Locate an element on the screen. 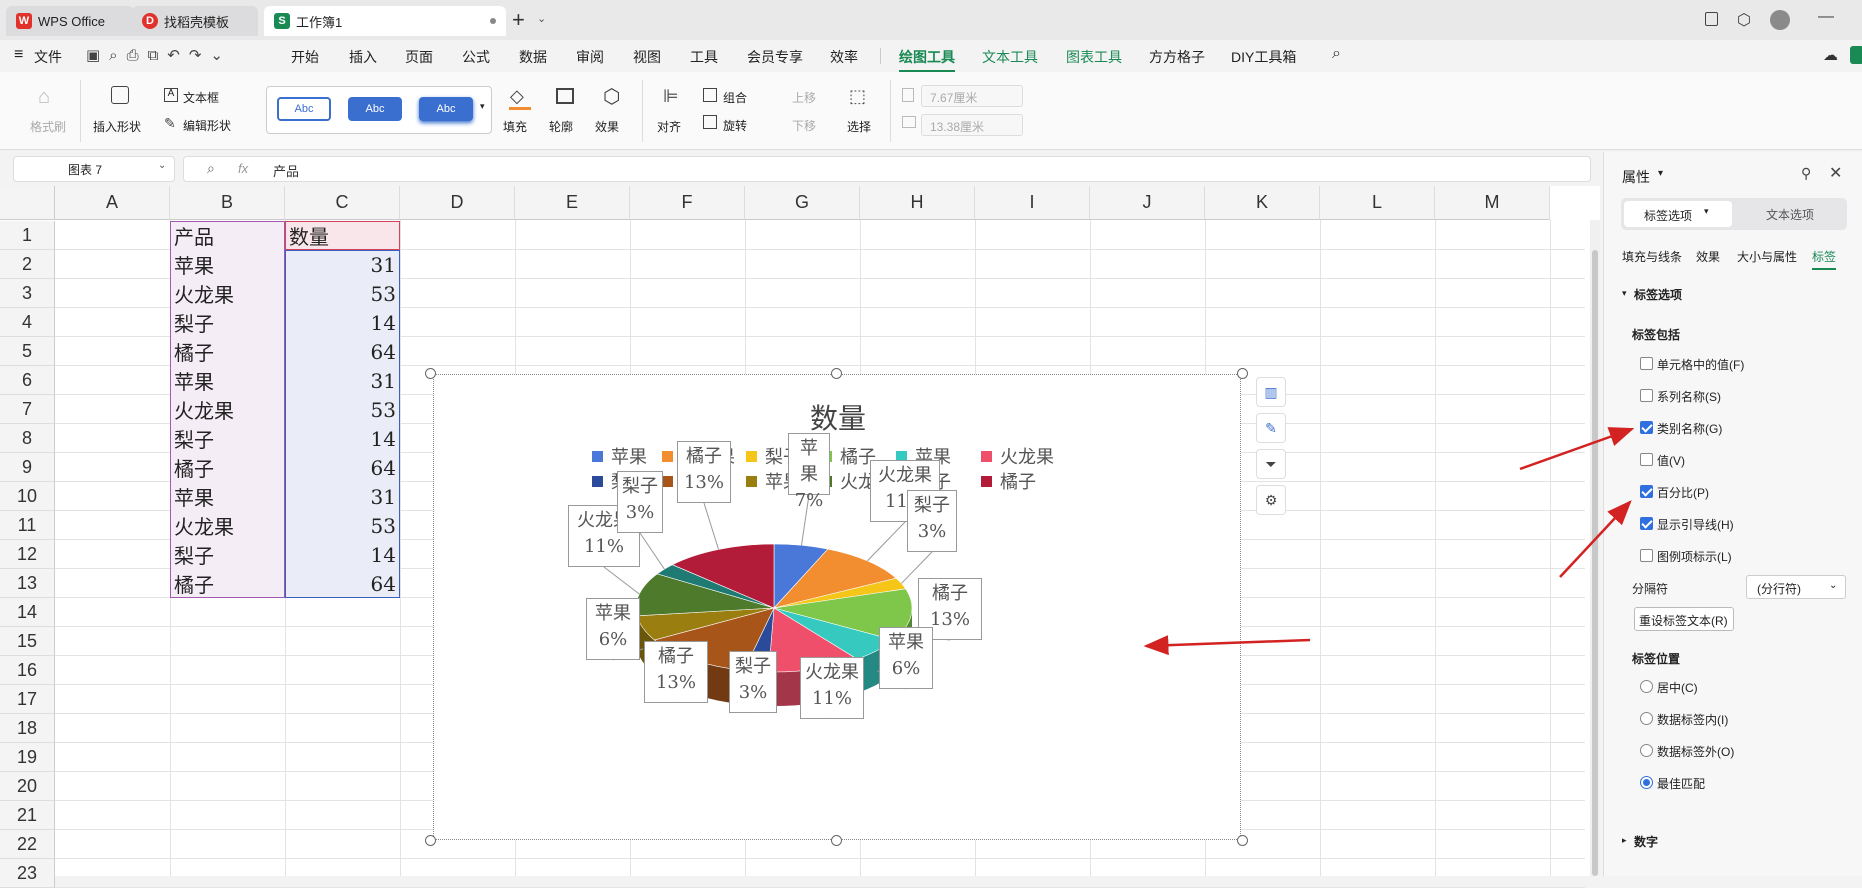  column-header-k: K is located at coordinates (1262, 203).